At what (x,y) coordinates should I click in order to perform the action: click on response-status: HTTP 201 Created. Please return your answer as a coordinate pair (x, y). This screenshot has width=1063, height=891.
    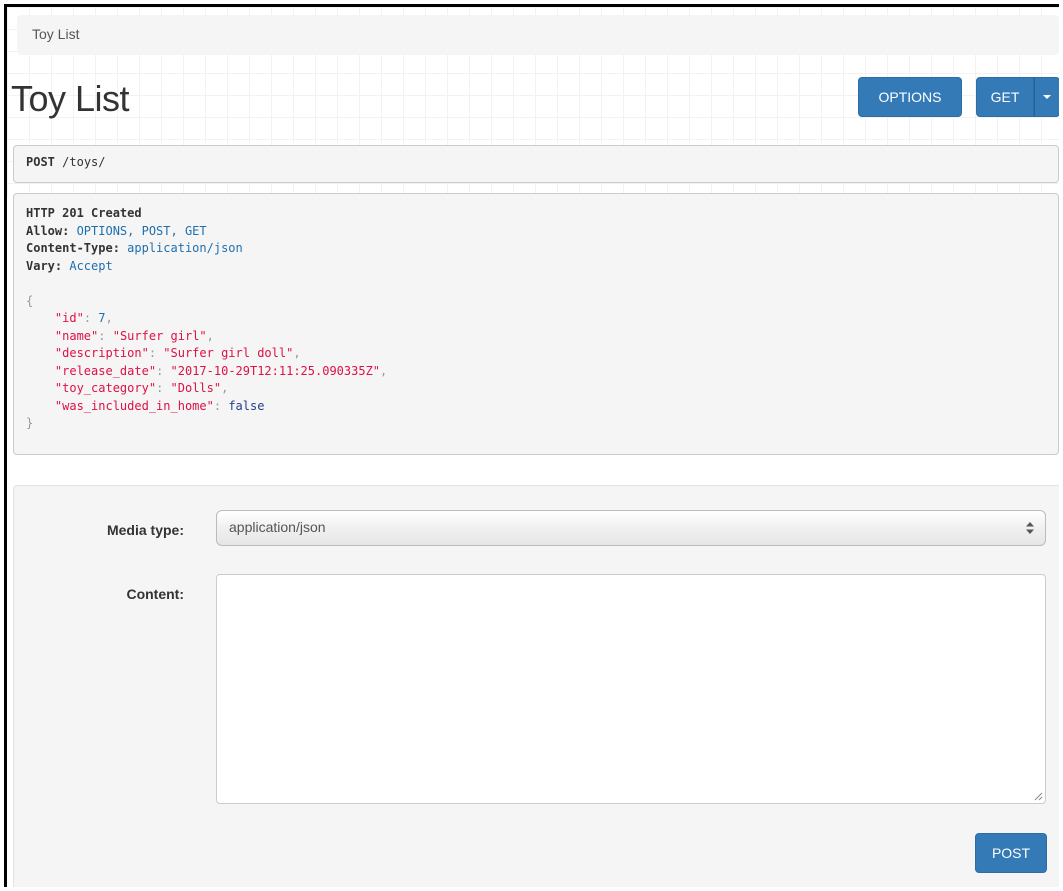
    Looking at the image, I should click on (84, 213).